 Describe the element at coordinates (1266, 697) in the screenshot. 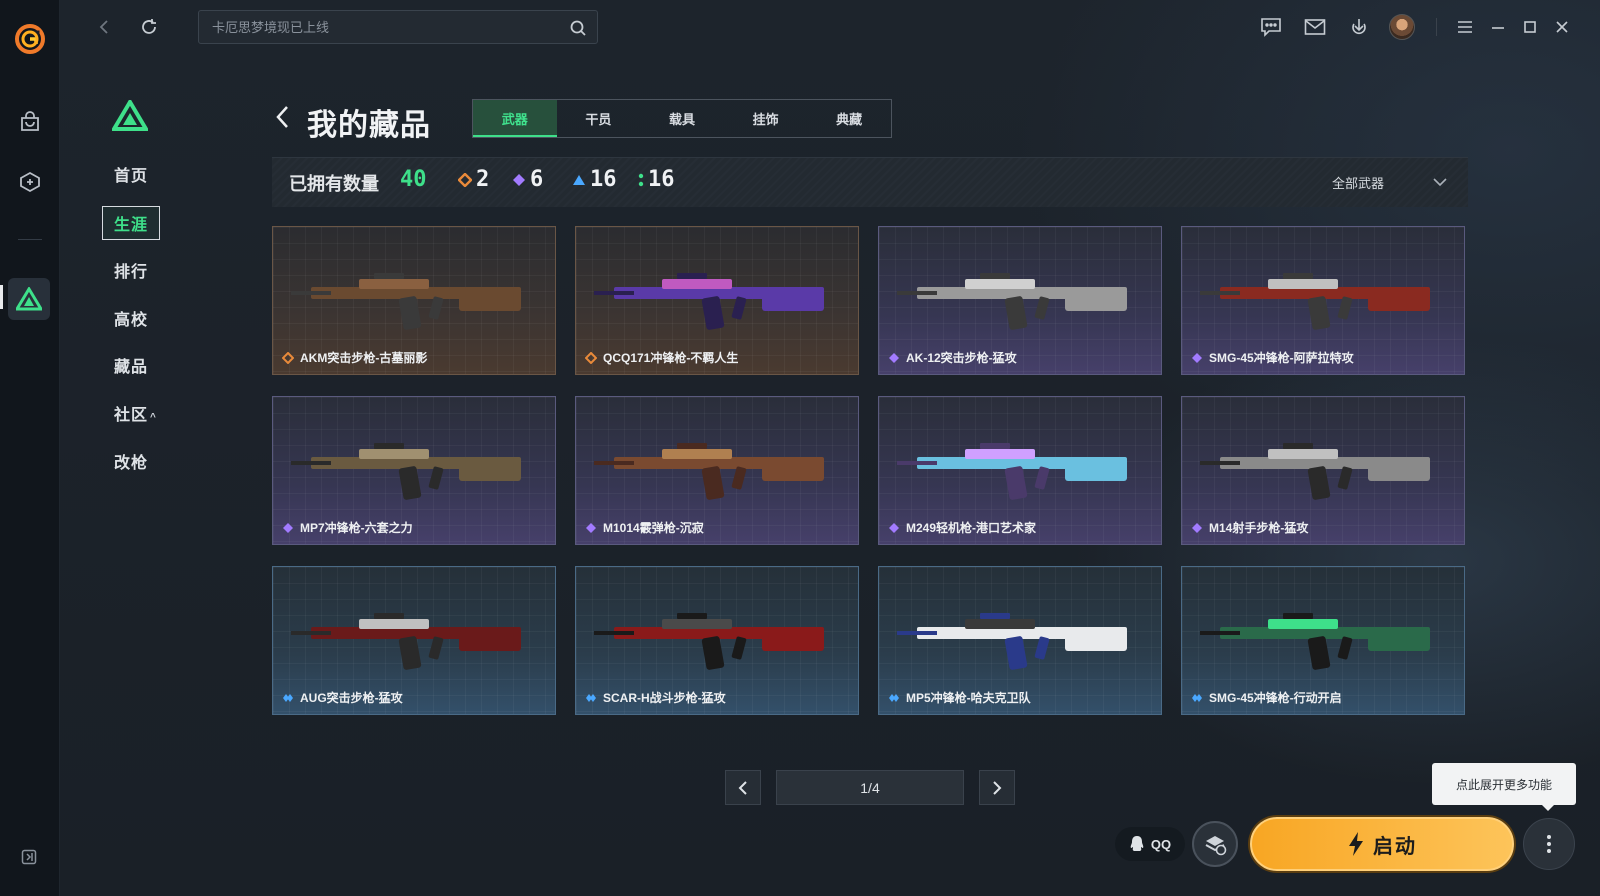

I see `weapon-label: SMG-45冲锋枪-行动开启` at that location.